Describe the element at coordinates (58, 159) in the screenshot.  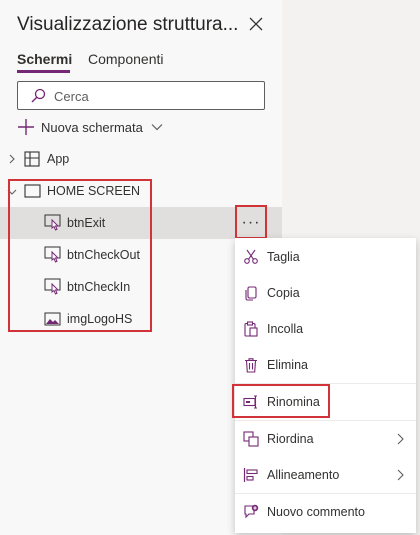
I see `tree-item-label: App` at that location.